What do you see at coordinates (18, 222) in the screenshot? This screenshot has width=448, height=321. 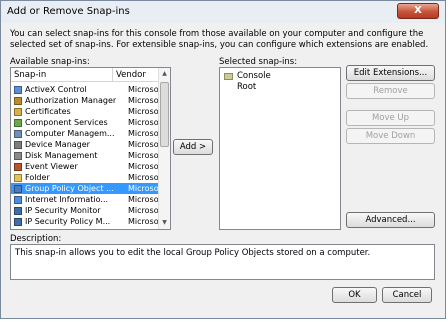 I see `ipsec-policy-icon` at bounding box center [18, 222].